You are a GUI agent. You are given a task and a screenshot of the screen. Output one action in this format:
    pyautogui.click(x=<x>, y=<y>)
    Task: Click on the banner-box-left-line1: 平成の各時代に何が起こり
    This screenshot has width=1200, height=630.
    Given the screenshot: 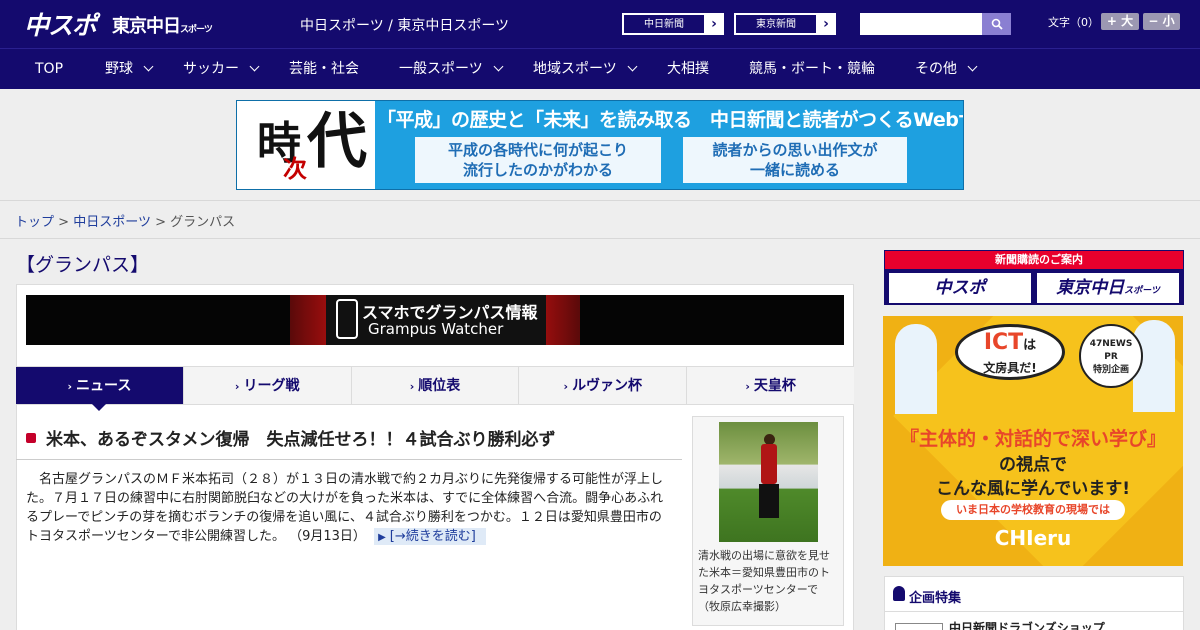 What is the action you would take?
    pyautogui.click(x=537, y=150)
    